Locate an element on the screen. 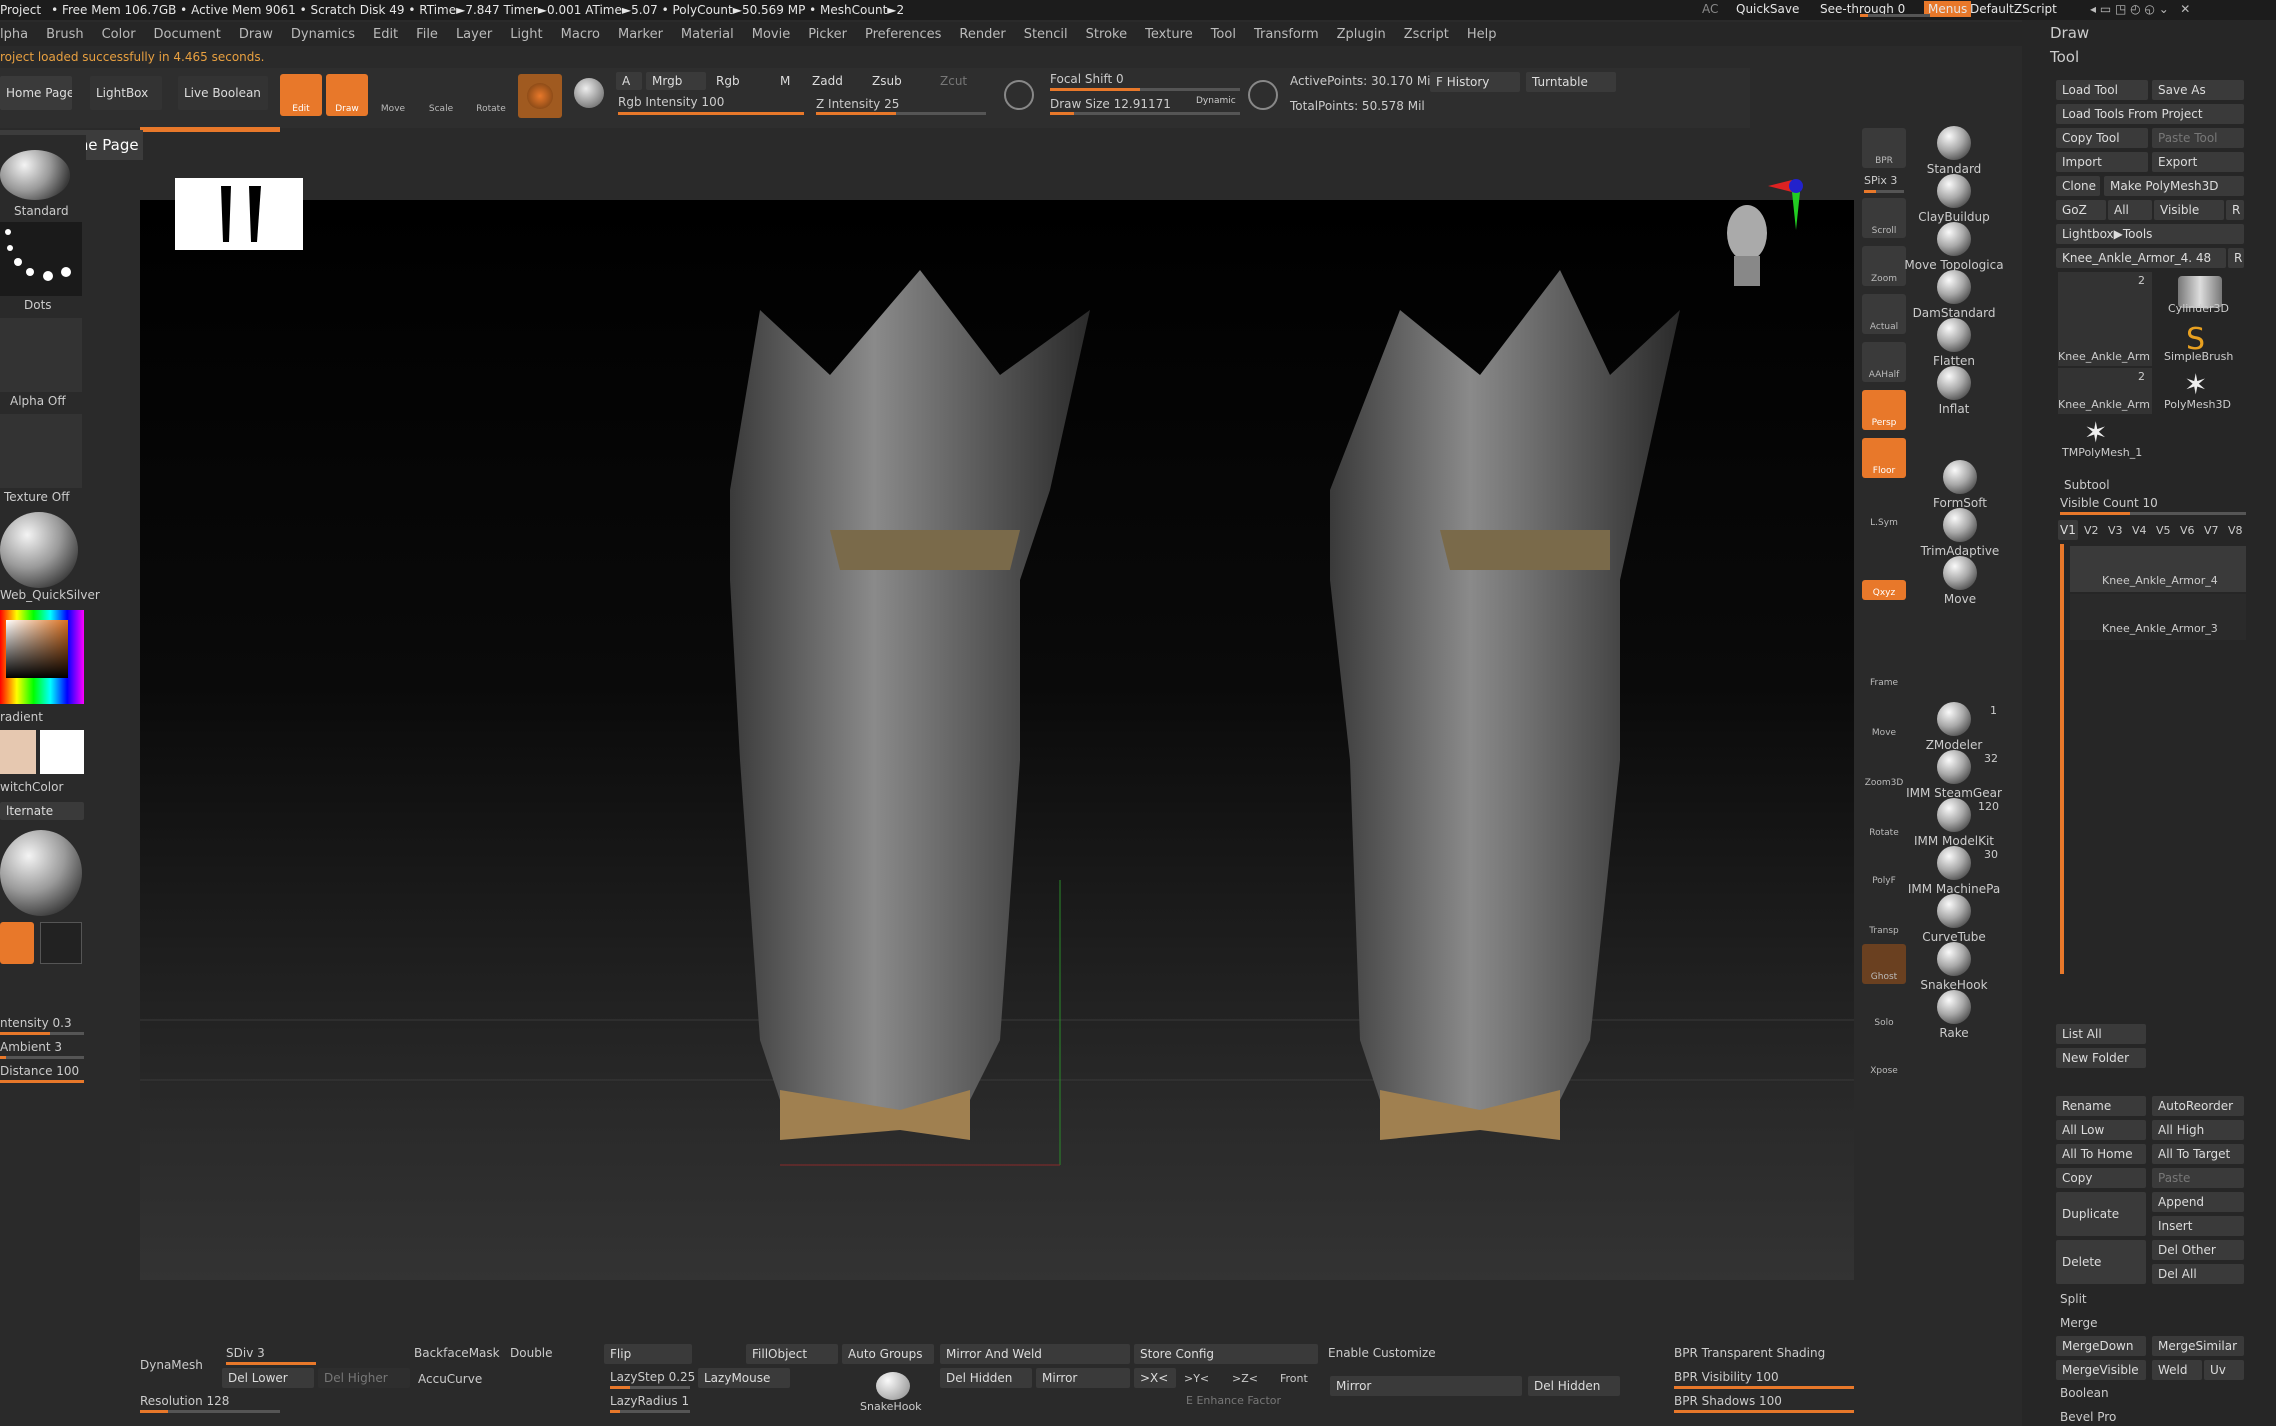 The image size is (2276, 1426). rgb-intensity-track is located at coordinates (711, 113).